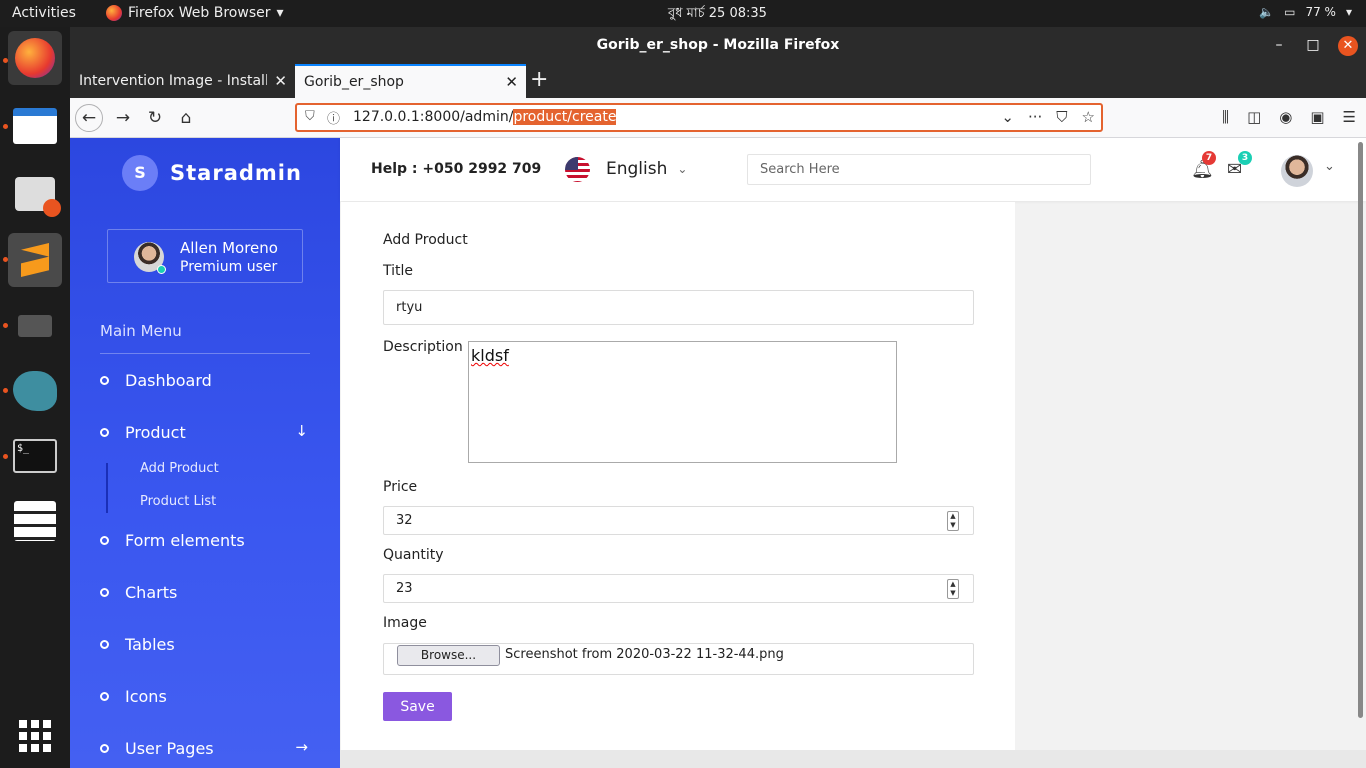 The image size is (1366, 768). What do you see at coordinates (150, 644) in the screenshot?
I see `sidebar-item-label: Tables` at bounding box center [150, 644].